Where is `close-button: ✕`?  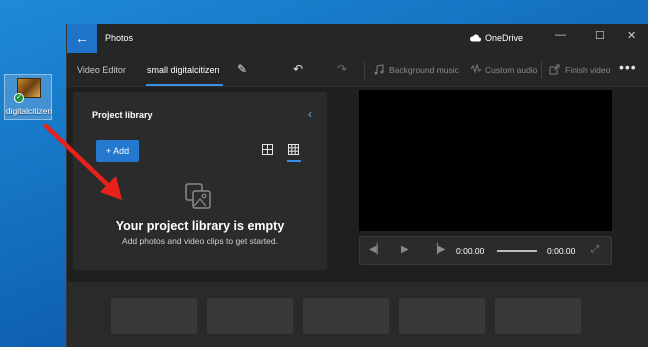
close-button: ✕ is located at coordinates (631, 35).